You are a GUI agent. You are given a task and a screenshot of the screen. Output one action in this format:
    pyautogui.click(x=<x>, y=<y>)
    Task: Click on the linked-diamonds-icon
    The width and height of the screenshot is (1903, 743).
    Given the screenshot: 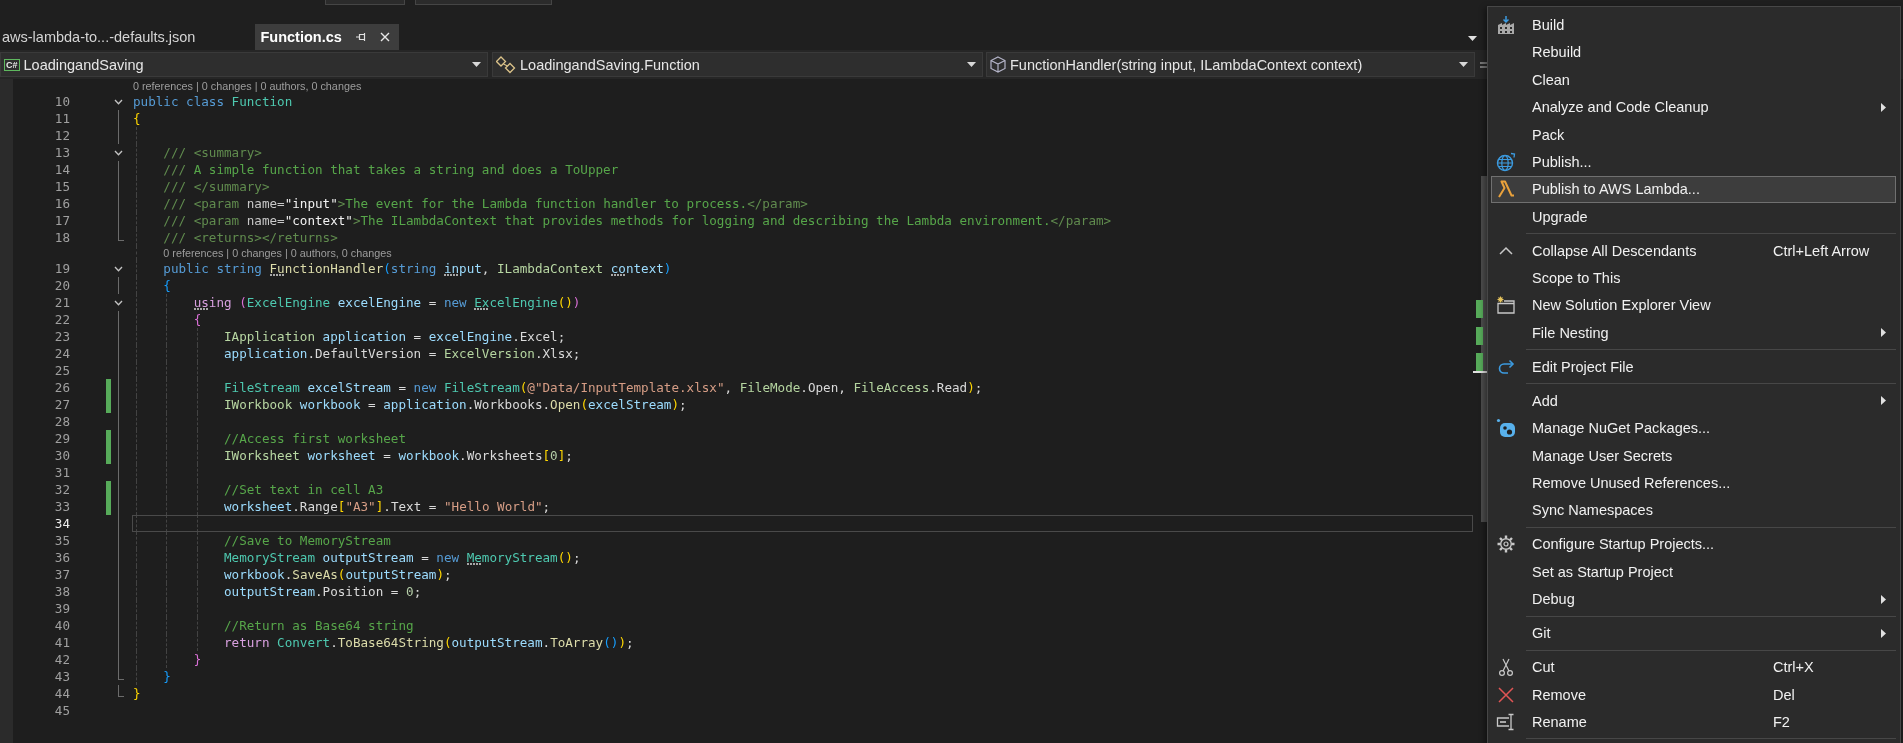 What is the action you would take?
    pyautogui.click(x=506, y=64)
    